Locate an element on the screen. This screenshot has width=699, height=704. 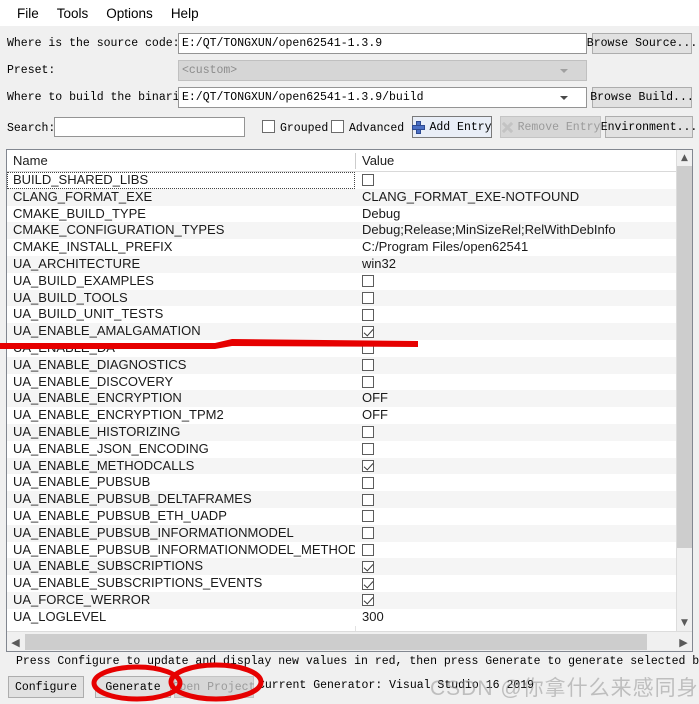
table-row: UA_BUILD_TOOLS is located at coordinates (349, 298).